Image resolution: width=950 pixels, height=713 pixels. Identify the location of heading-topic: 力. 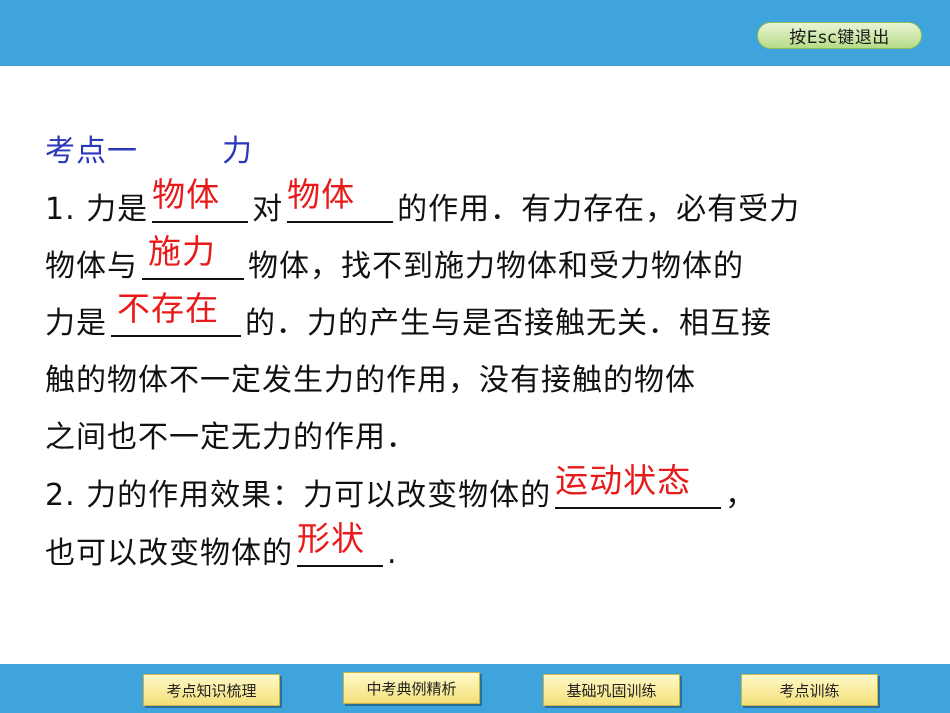
(237, 151).